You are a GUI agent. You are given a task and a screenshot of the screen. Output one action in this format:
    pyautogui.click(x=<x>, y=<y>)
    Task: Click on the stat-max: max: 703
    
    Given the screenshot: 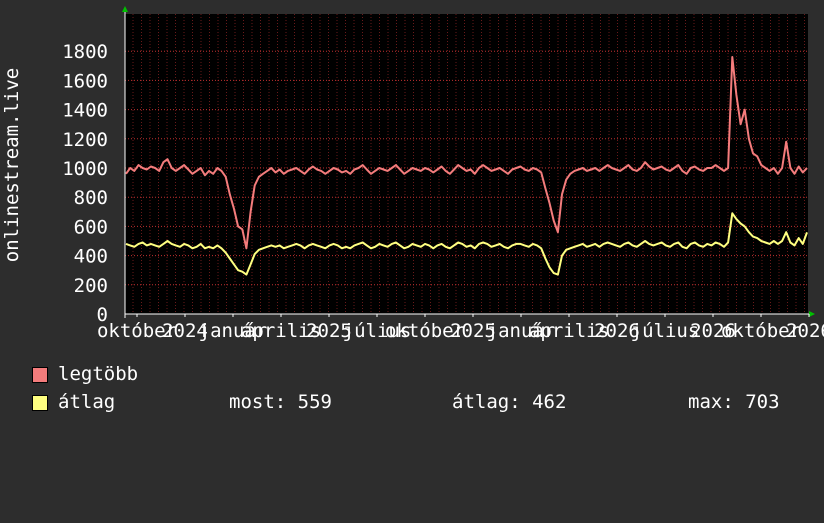 What is the action you would take?
    pyautogui.click(x=734, y=402)
    